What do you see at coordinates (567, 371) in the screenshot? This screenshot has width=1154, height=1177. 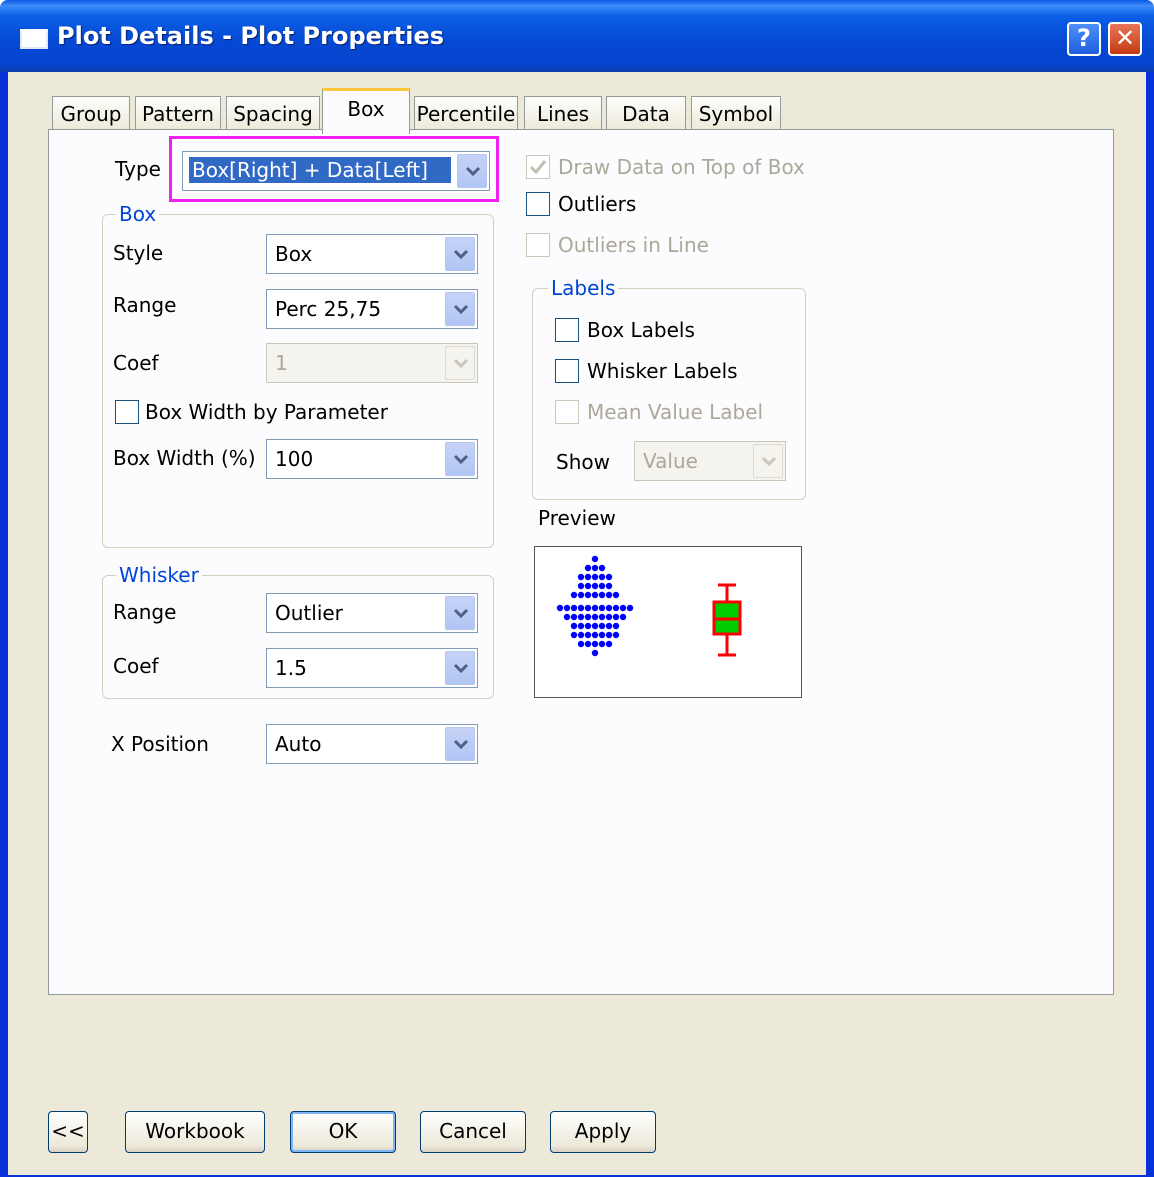 I see `whisker-labels-checkbox` at bounding box center [567, 371].